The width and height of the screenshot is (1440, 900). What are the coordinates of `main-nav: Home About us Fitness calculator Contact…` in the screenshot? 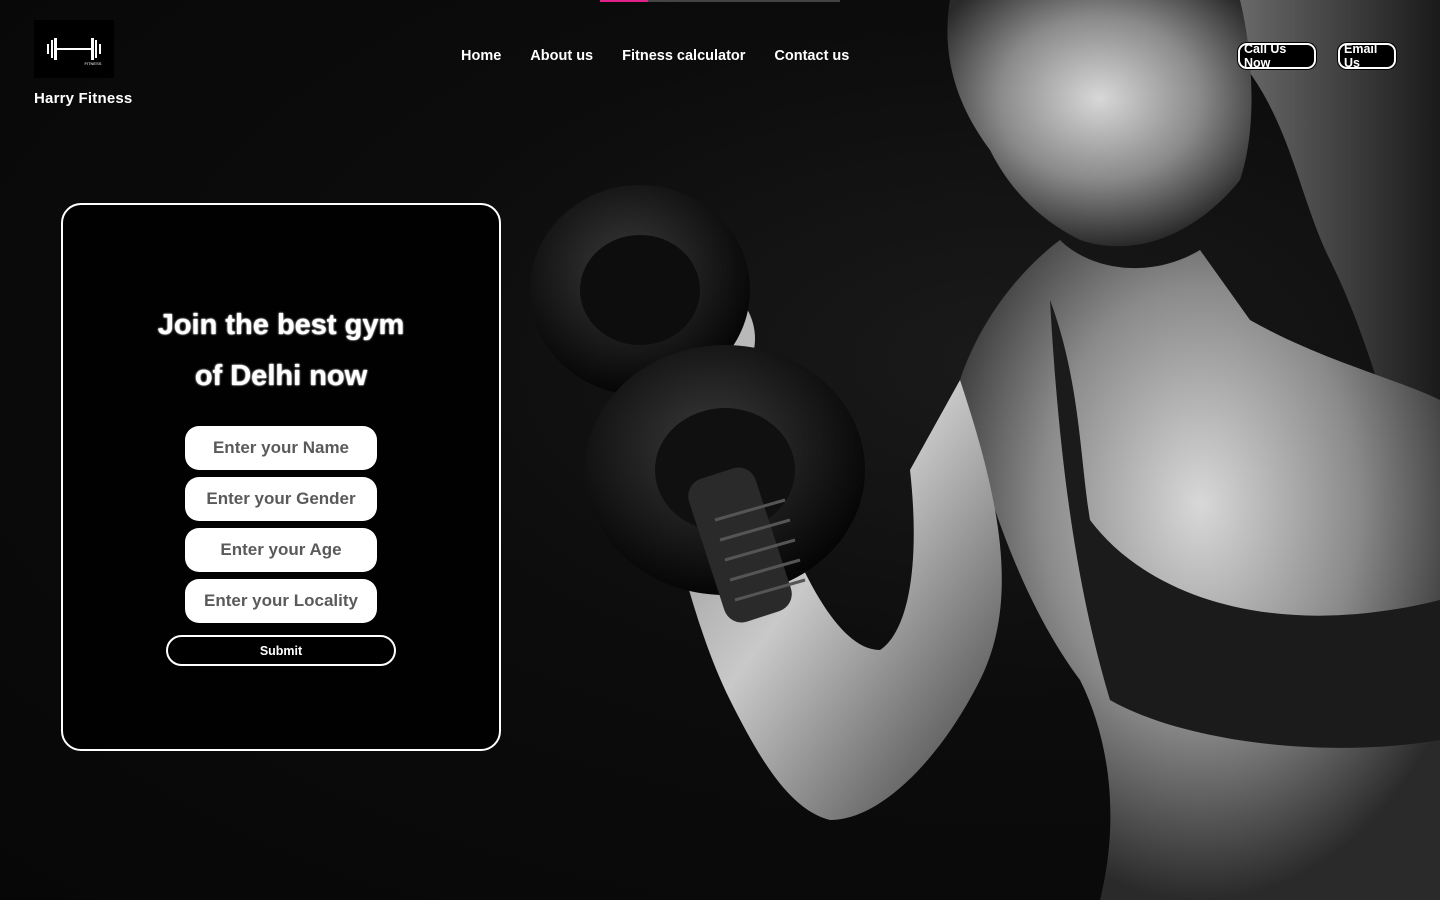 It's located at (655, 56).